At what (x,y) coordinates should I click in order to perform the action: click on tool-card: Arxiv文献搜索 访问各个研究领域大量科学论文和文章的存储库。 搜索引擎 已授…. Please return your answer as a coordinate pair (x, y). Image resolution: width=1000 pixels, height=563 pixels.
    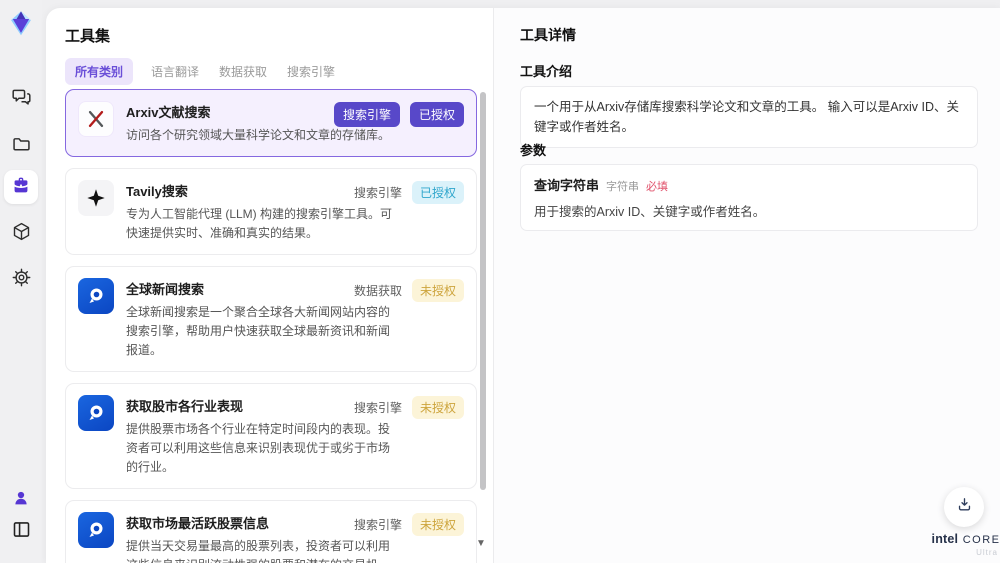
    Looking at the image, I should click on (271, 123).